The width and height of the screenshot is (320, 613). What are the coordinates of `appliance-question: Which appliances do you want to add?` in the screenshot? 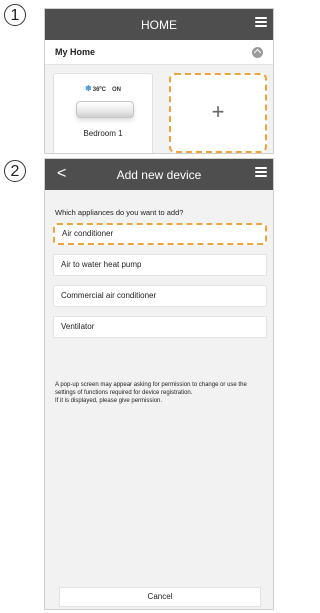 It's located at (119, 212).